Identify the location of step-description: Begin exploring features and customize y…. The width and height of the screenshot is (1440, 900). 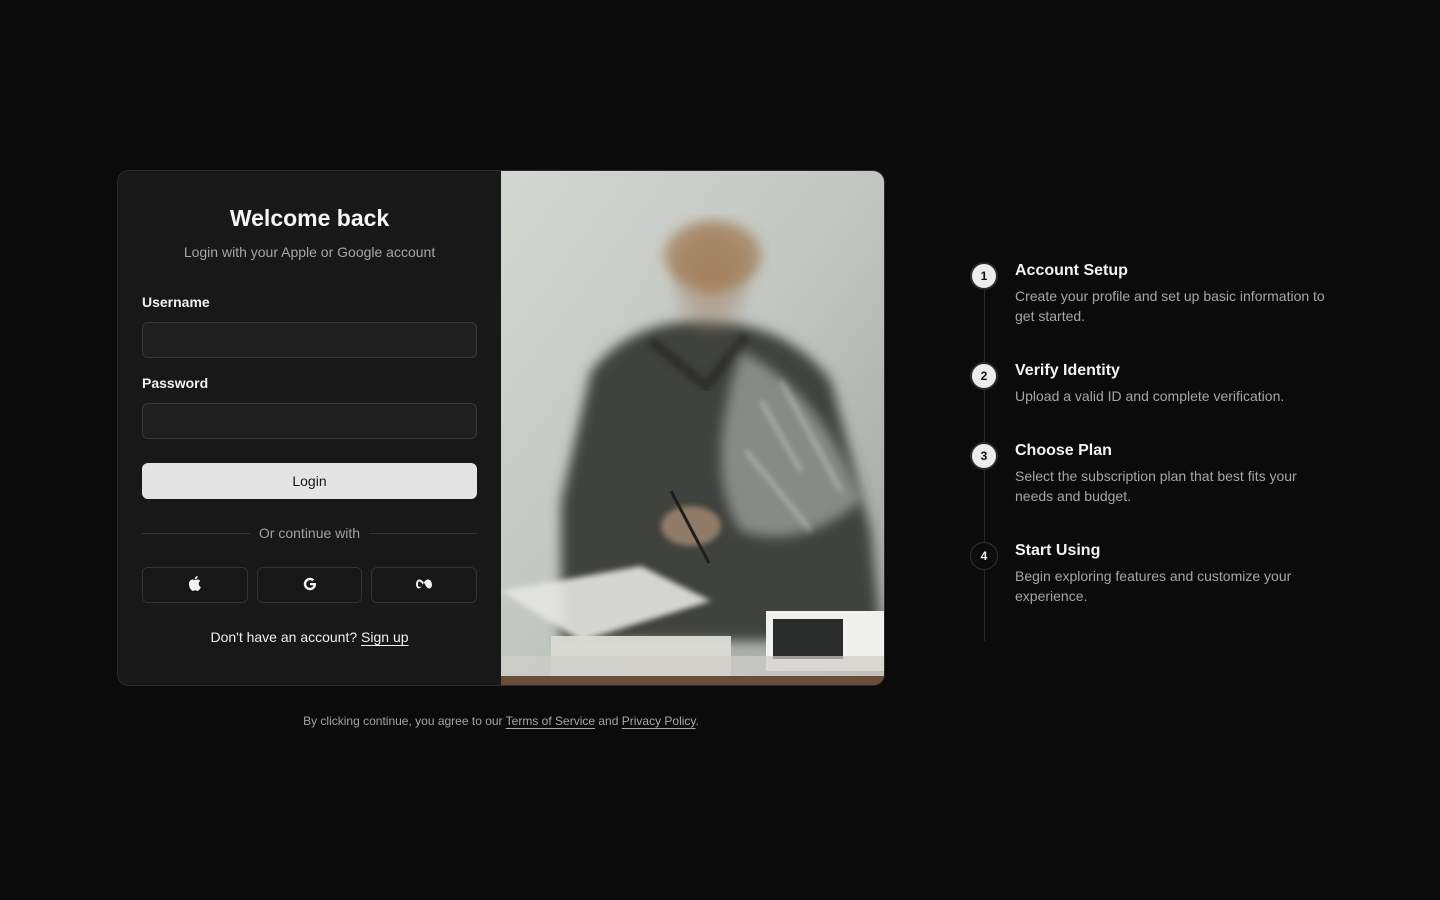
(1153, 586).